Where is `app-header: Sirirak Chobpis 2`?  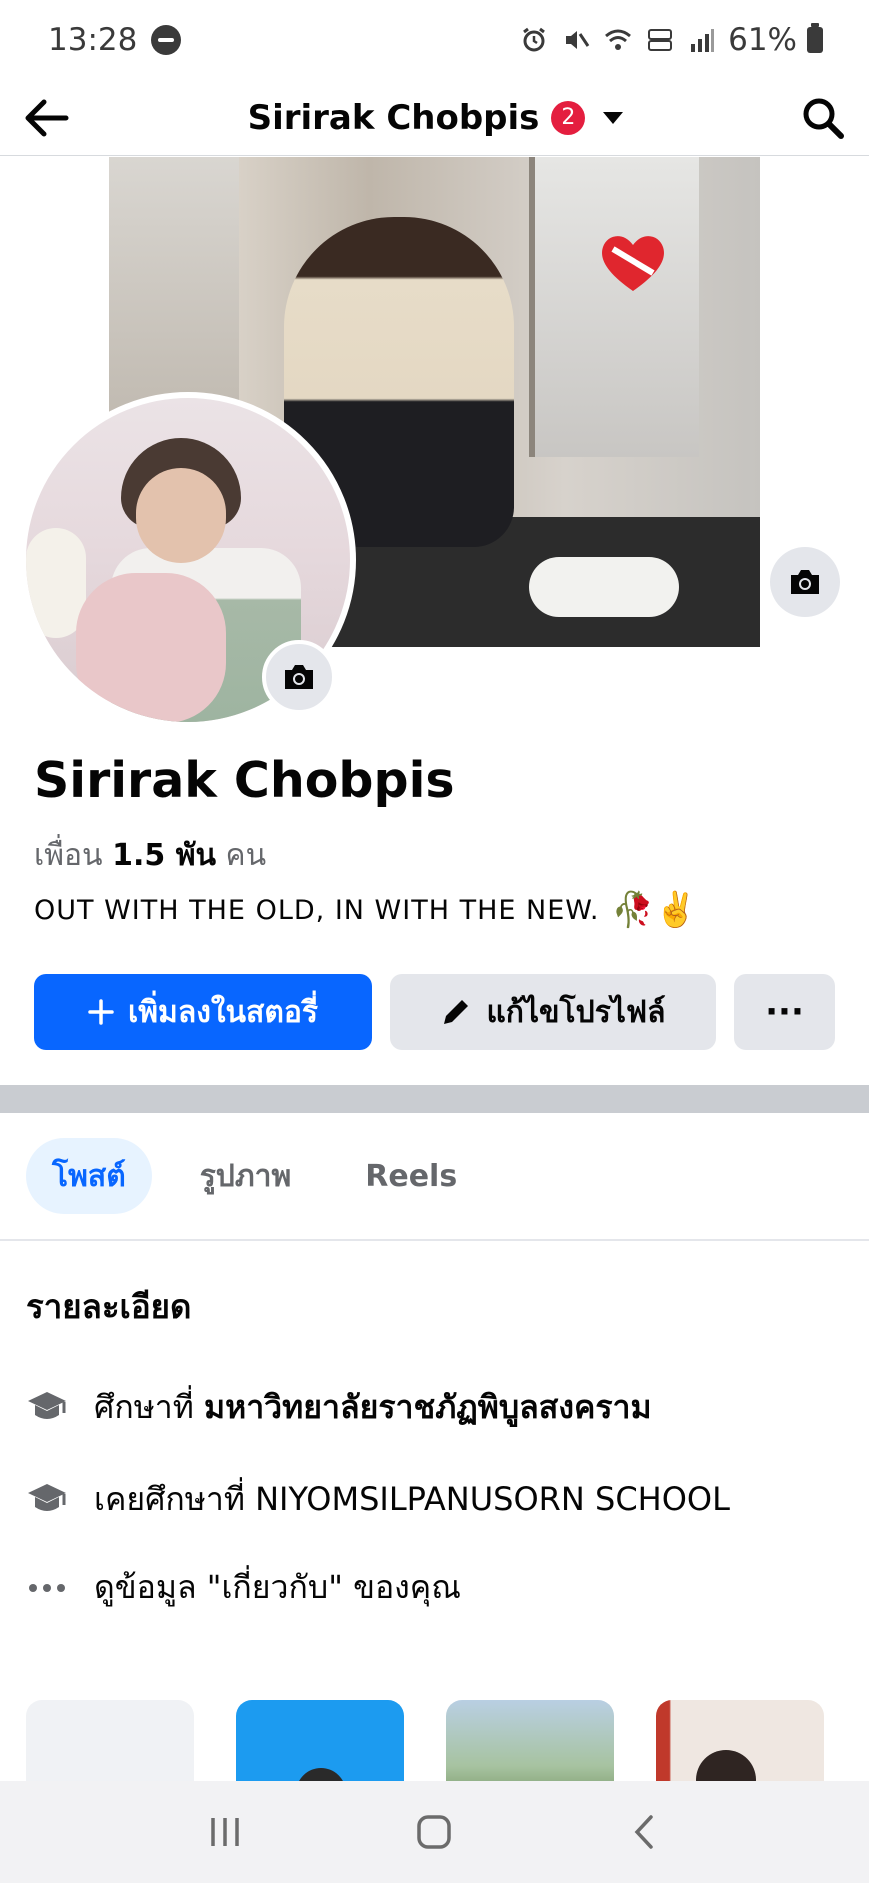 app-header: Sirirak Chobpis 2 is located at coordinates (434, 118).